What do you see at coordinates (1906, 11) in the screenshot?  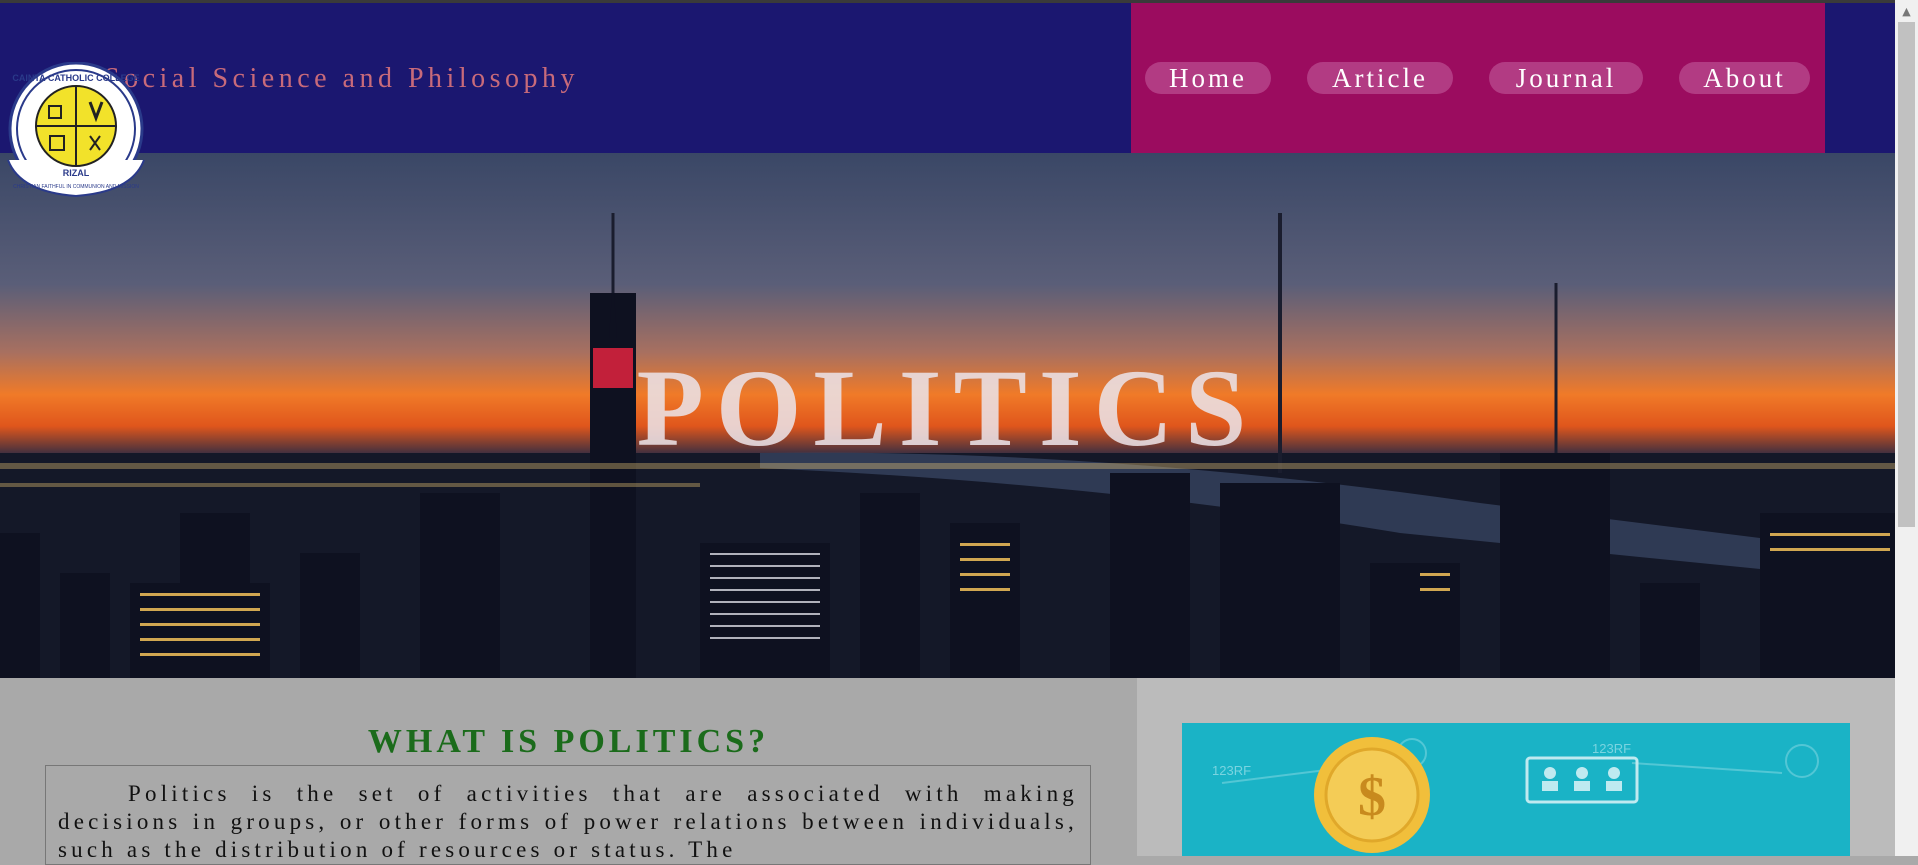 I see `scroll-up-arrow-icon: ▲` at bounding box center [1906, 11].